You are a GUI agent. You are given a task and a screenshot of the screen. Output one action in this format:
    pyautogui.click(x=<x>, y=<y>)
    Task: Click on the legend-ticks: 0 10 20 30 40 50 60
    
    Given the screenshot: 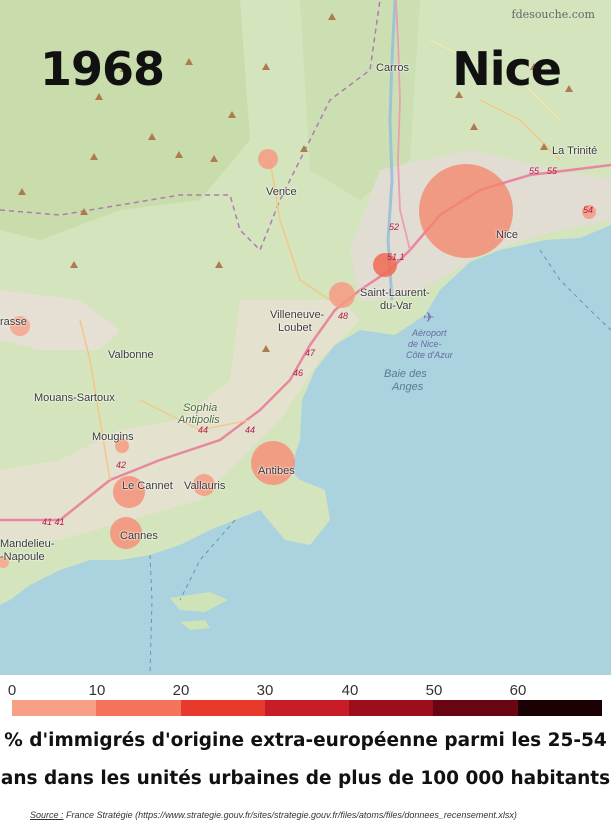 What is the action you would take?
    pyautogui.click(x=305, y=691)
    